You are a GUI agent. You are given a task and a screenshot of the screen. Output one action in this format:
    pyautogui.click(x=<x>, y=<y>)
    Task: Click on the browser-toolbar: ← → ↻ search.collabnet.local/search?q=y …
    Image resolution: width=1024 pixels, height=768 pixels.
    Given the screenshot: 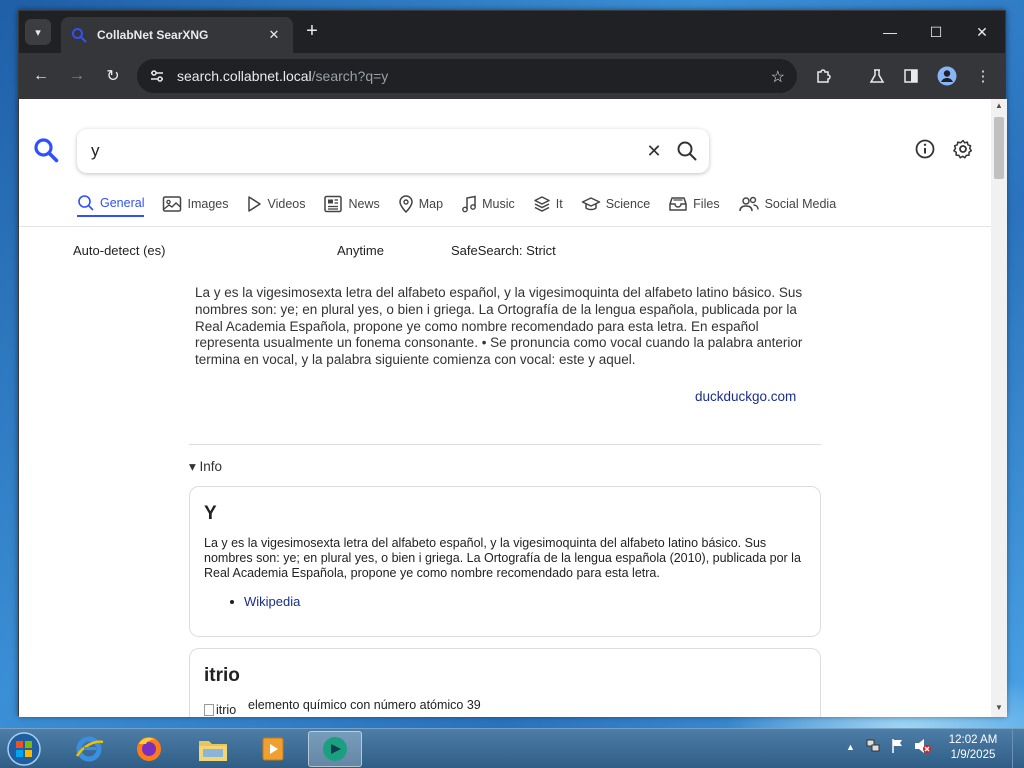 What is the action you would take?
    pyautogui.click(x=512, y=76)
    